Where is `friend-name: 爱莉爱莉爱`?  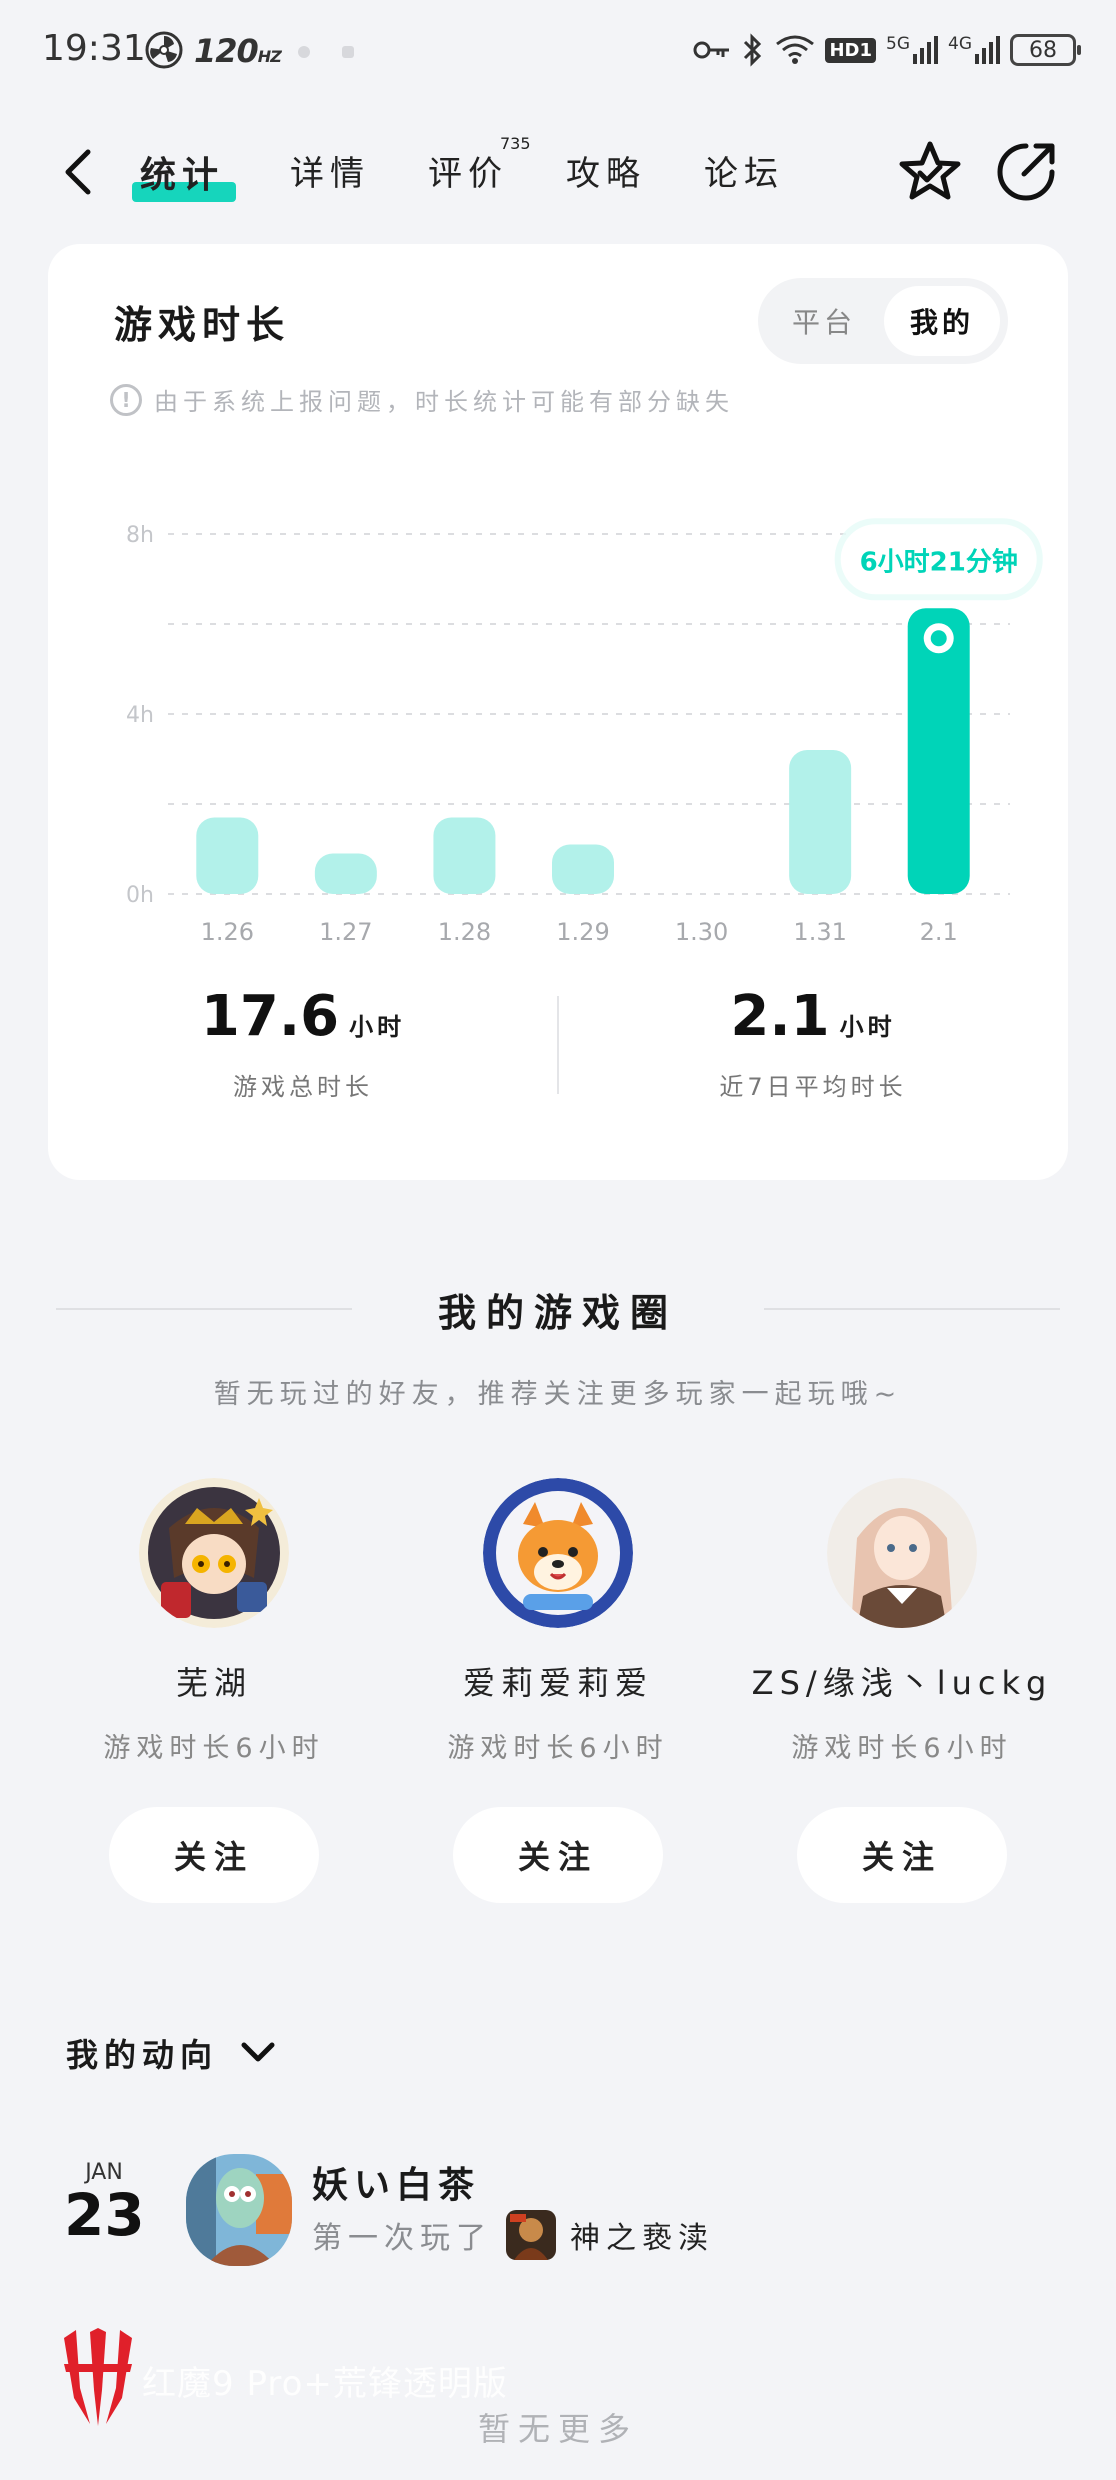 friend-name: 爱莉爱莉爱 is located at coordinates (557, 1683).